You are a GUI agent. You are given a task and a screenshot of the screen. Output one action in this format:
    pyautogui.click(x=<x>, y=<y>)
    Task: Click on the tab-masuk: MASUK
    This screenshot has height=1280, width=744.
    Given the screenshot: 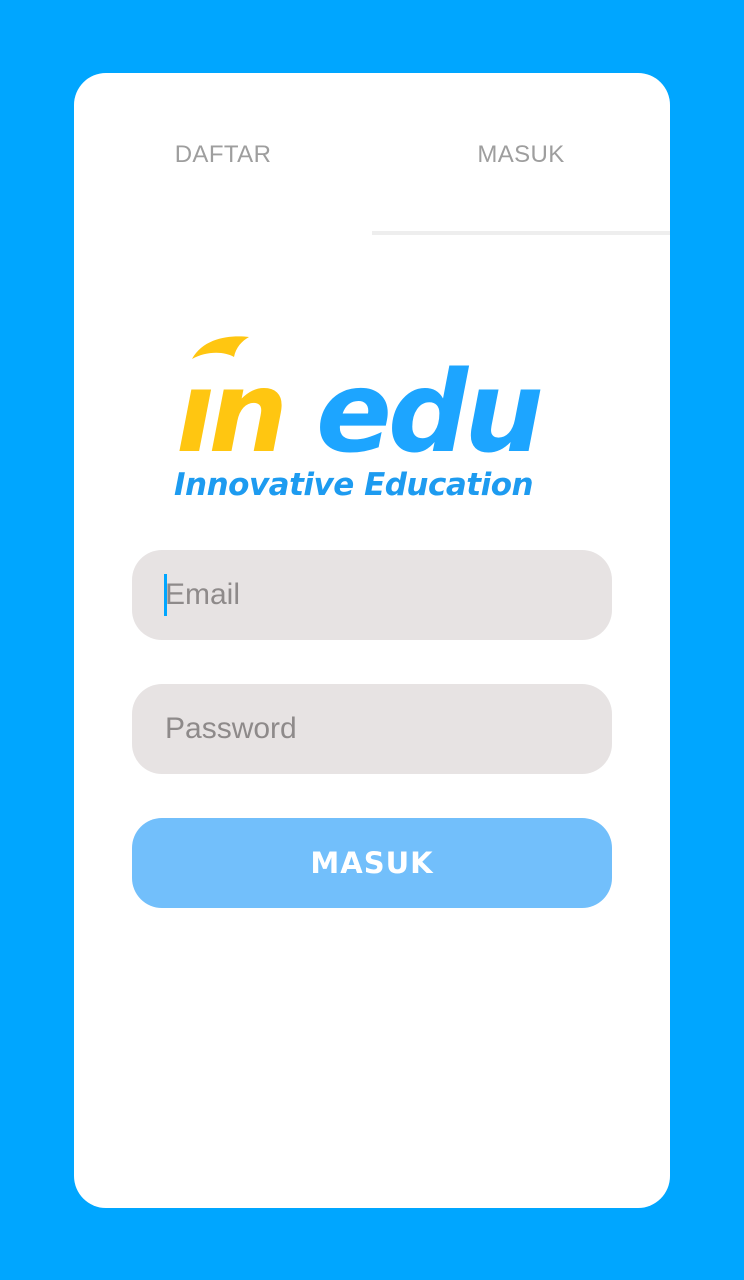 What is the action you would take?
    pyautogui.click(x=521, y=155)
    